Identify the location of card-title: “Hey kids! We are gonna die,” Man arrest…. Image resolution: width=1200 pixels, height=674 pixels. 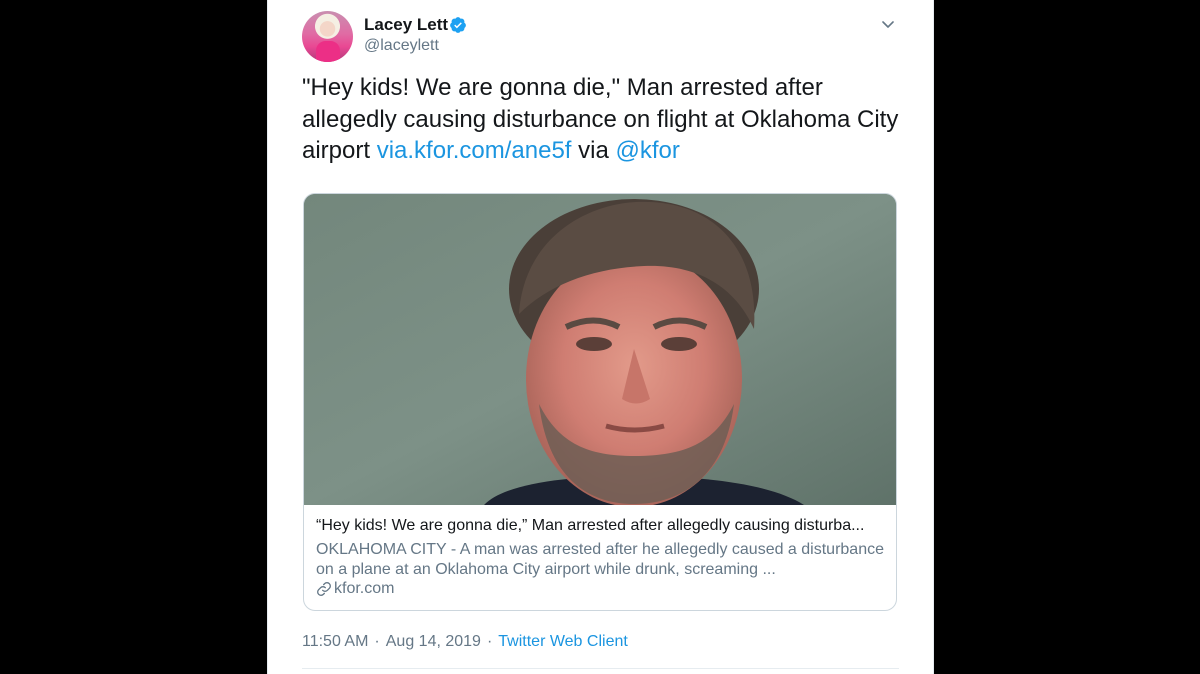
(601, 526).